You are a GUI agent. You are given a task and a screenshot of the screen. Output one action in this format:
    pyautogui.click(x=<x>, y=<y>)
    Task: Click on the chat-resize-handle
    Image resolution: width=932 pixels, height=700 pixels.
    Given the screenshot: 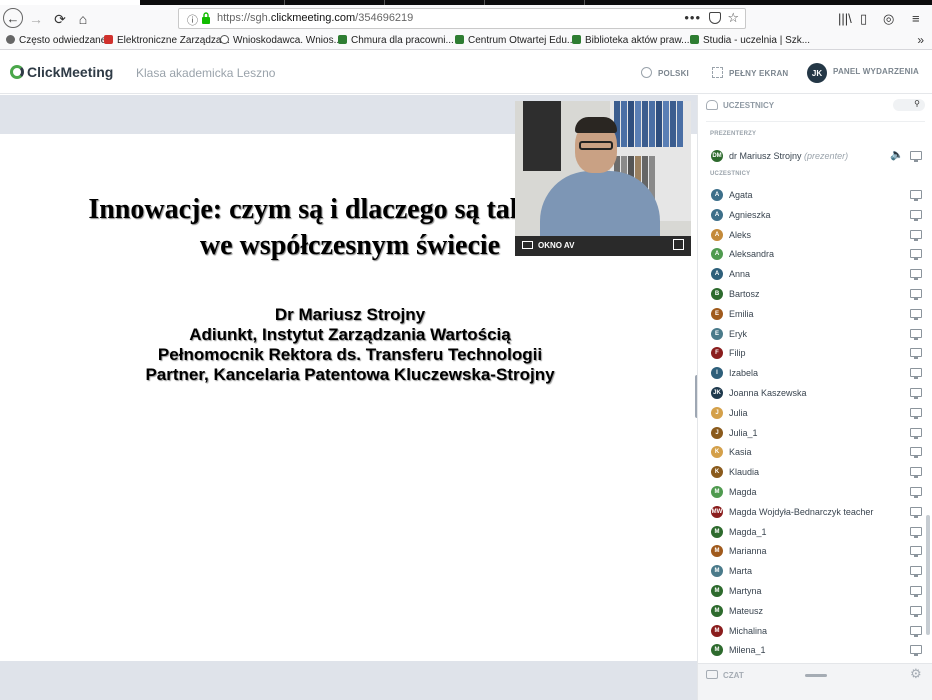 What is the action you would take?
    pyautogui.click(x=816, y=675)
    